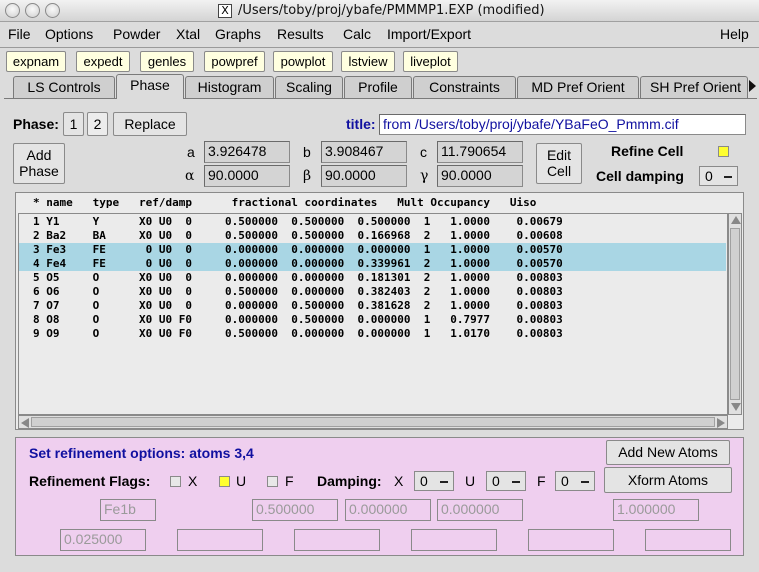 The height and width of the screenshot is (572, 759). What do you see at coordinates (136, 34) in the screenshot?
I see `menu-powder: Powder` at bounding box center [136, 34].